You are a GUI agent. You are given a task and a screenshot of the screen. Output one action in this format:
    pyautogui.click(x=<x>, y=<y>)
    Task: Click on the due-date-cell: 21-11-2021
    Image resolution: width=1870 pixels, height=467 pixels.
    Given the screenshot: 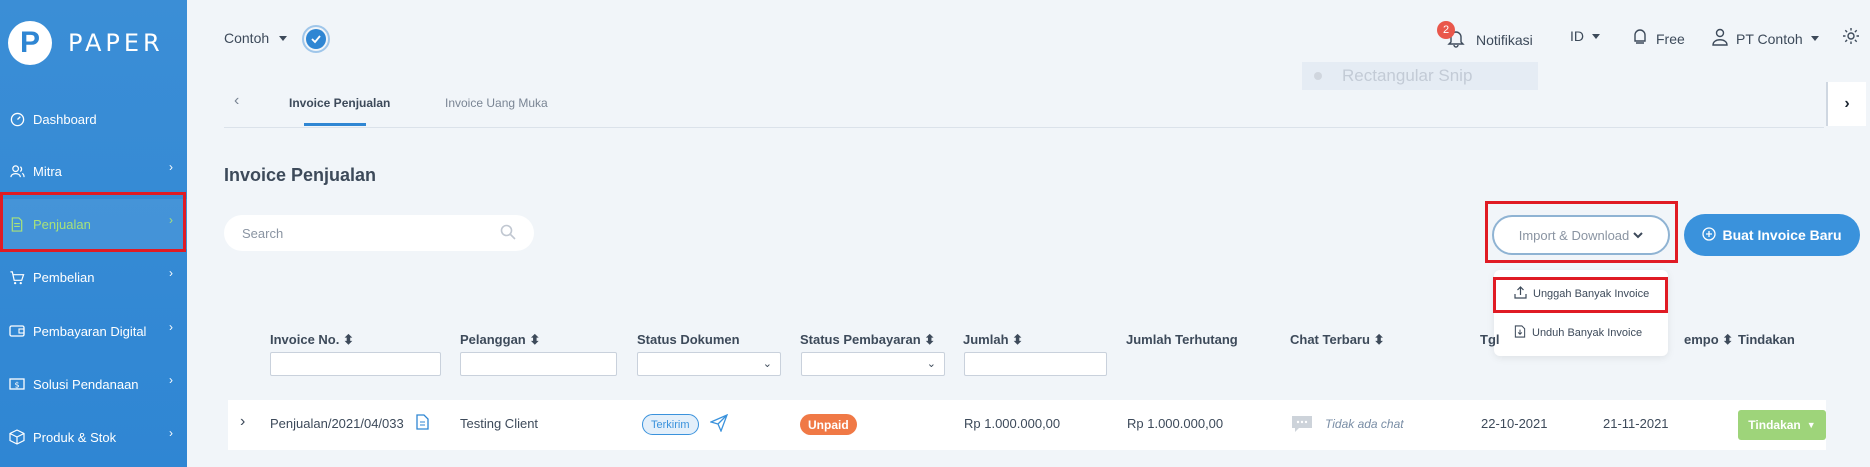 What is the action you would take?
    pyautogui.click(x=1636, y=423)
    